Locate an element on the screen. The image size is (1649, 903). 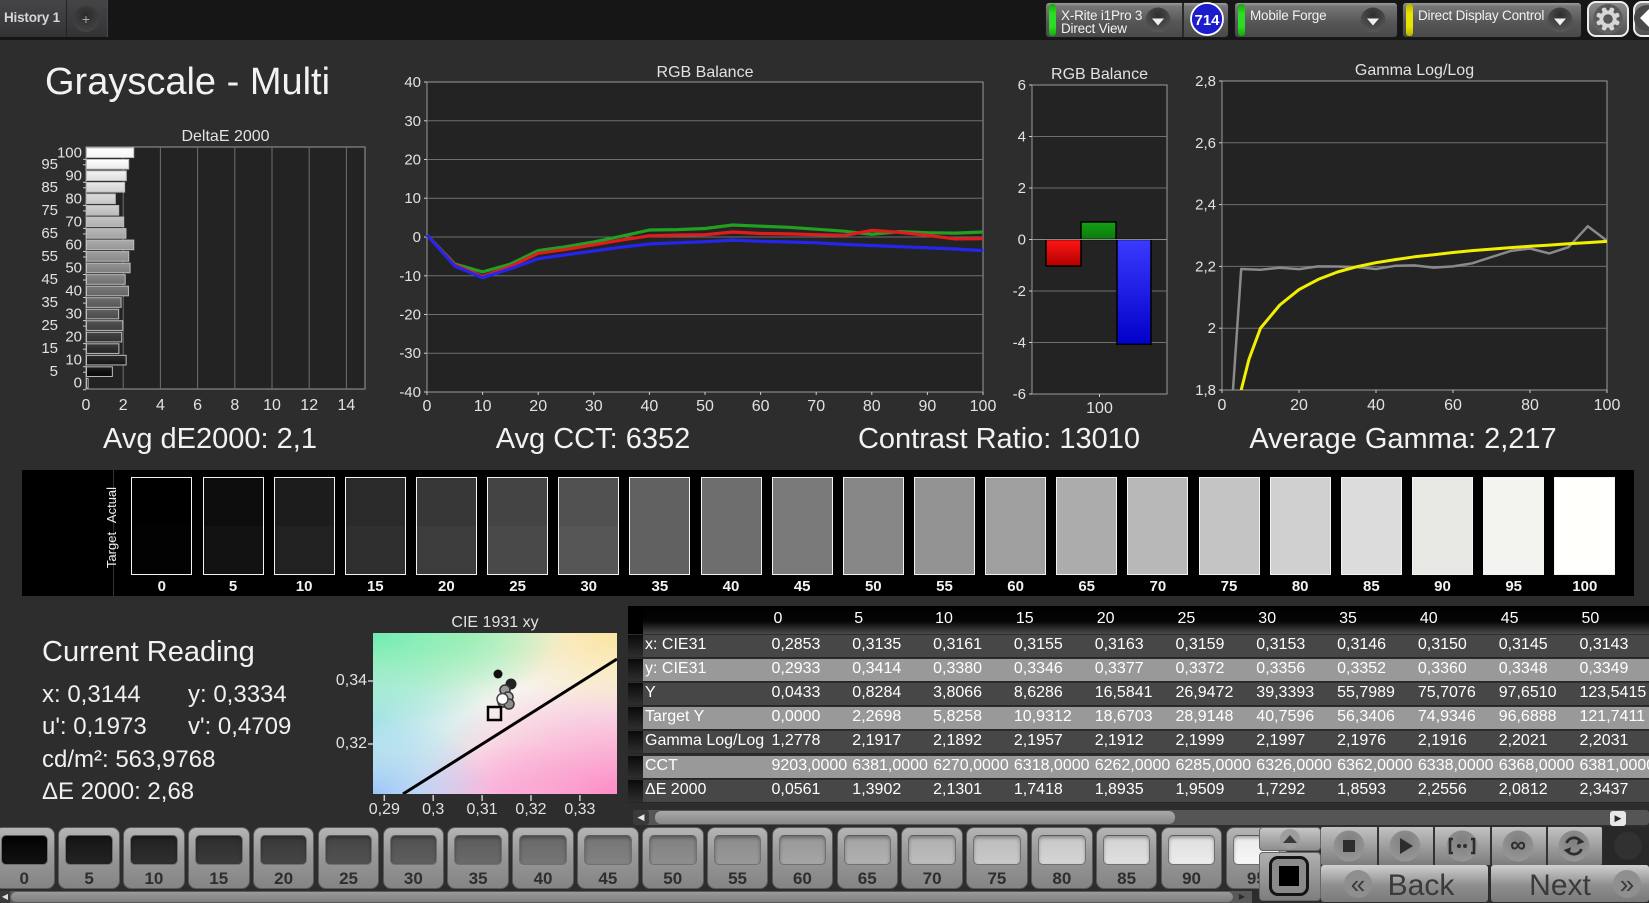
svg-text: -20 is located at coordinates (410, 315).